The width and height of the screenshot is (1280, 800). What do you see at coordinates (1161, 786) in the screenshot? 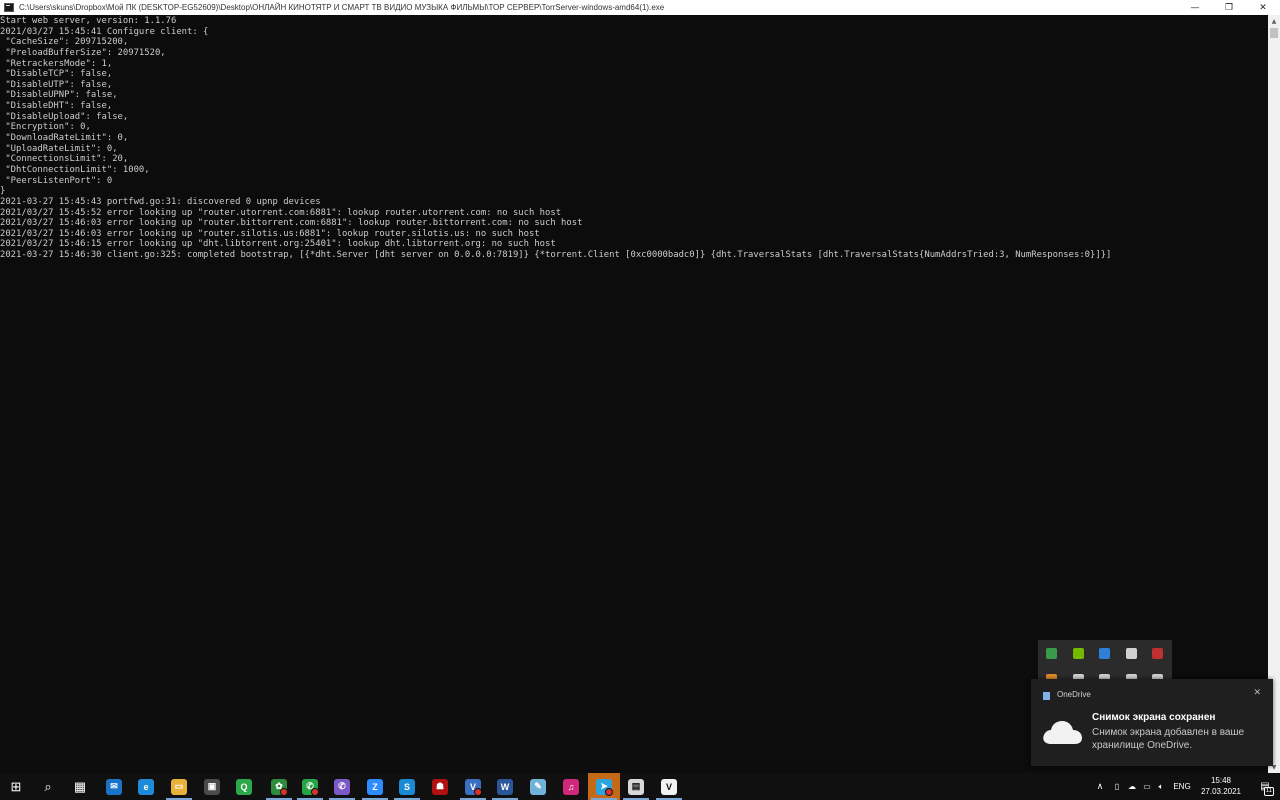
I see `volume-icon: 🔈︎` at bounding box center [1161, 786].